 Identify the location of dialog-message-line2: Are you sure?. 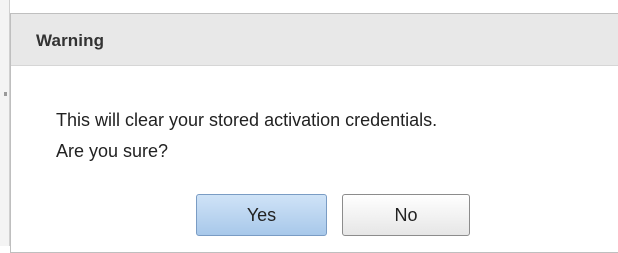
(112, 151).